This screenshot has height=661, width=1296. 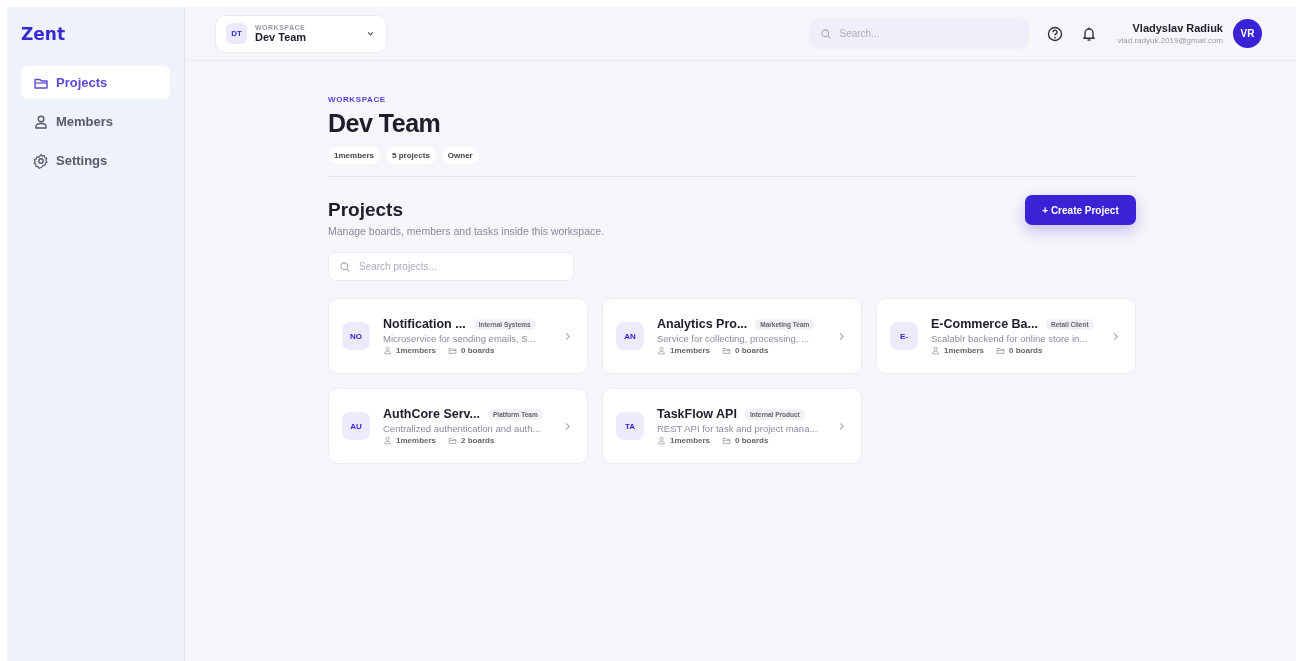 What do you see at coordinates (466, 231) in the screenshot?
I see `section-subtitle: Manage boards, members and tasks inside this workspace.` at bounding box center [466, 231].